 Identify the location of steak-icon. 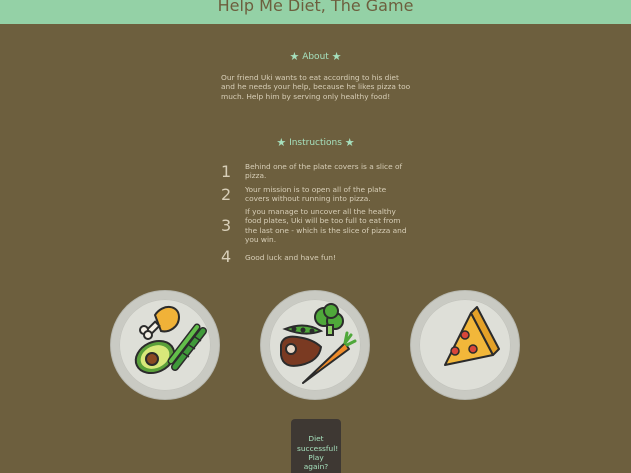
(301, 351).